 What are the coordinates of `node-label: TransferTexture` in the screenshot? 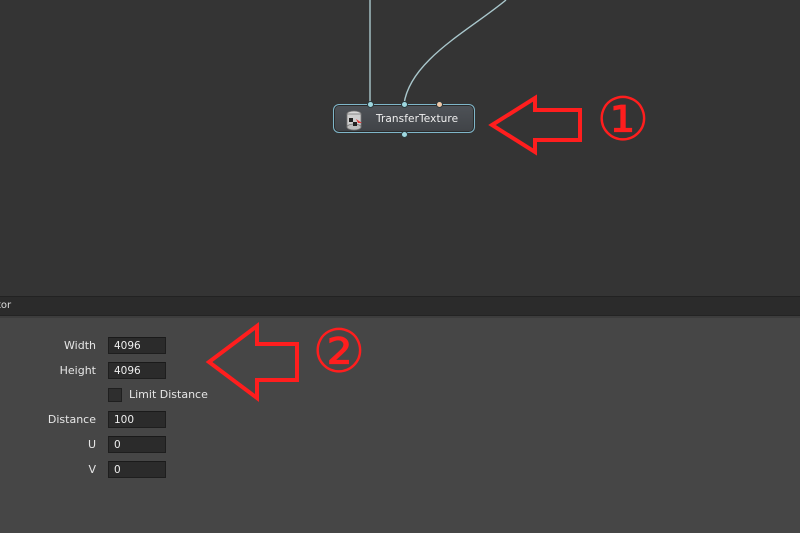 It's located at (417, 119).